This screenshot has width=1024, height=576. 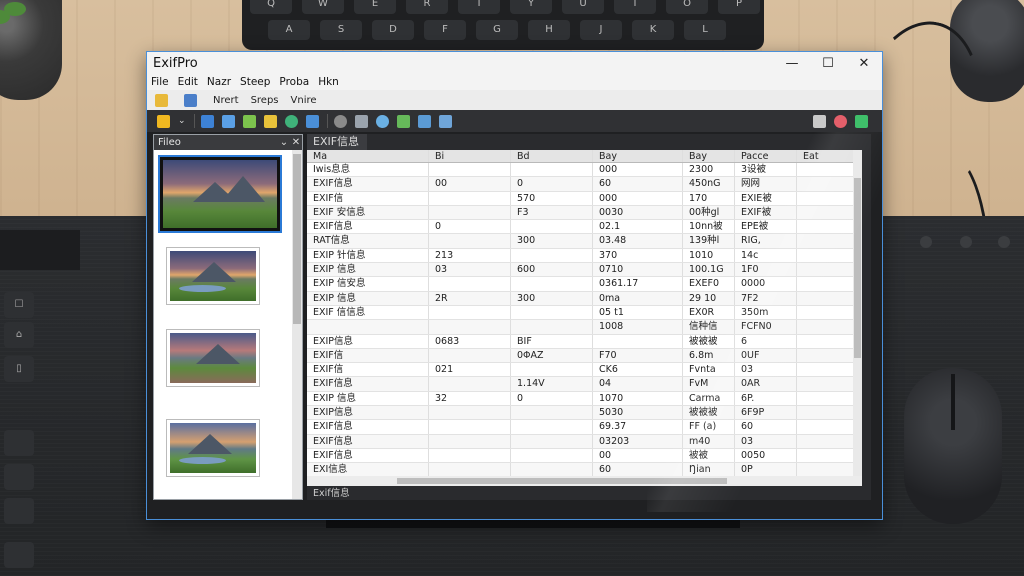 I want to click on toolbar-button-insert: Nrert, so click(x=226, y=100).